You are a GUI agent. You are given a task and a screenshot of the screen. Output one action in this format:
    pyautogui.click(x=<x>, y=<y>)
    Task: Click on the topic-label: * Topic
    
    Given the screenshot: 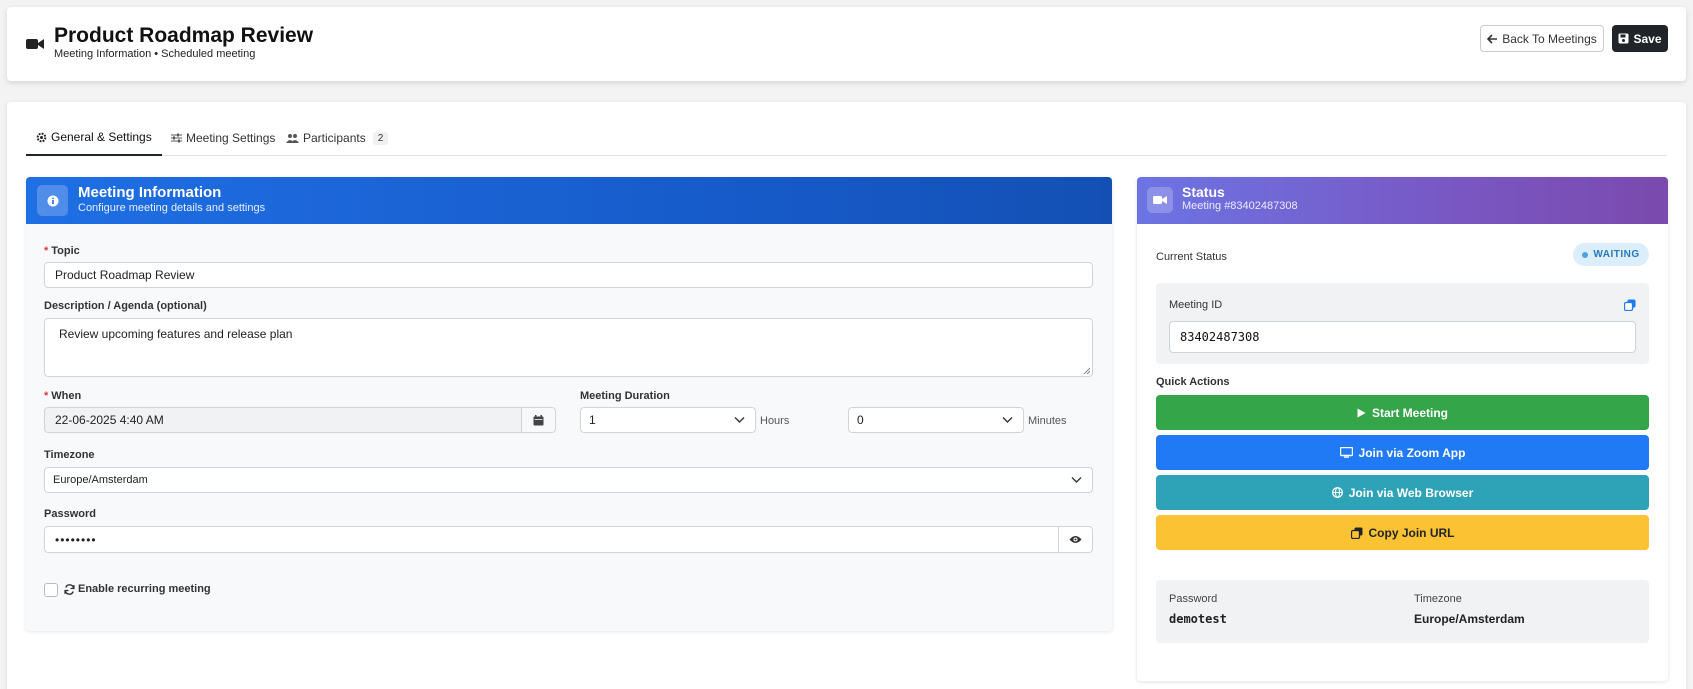 What is the action you would take?
    pyautogui.click(x=62, y=251)
    